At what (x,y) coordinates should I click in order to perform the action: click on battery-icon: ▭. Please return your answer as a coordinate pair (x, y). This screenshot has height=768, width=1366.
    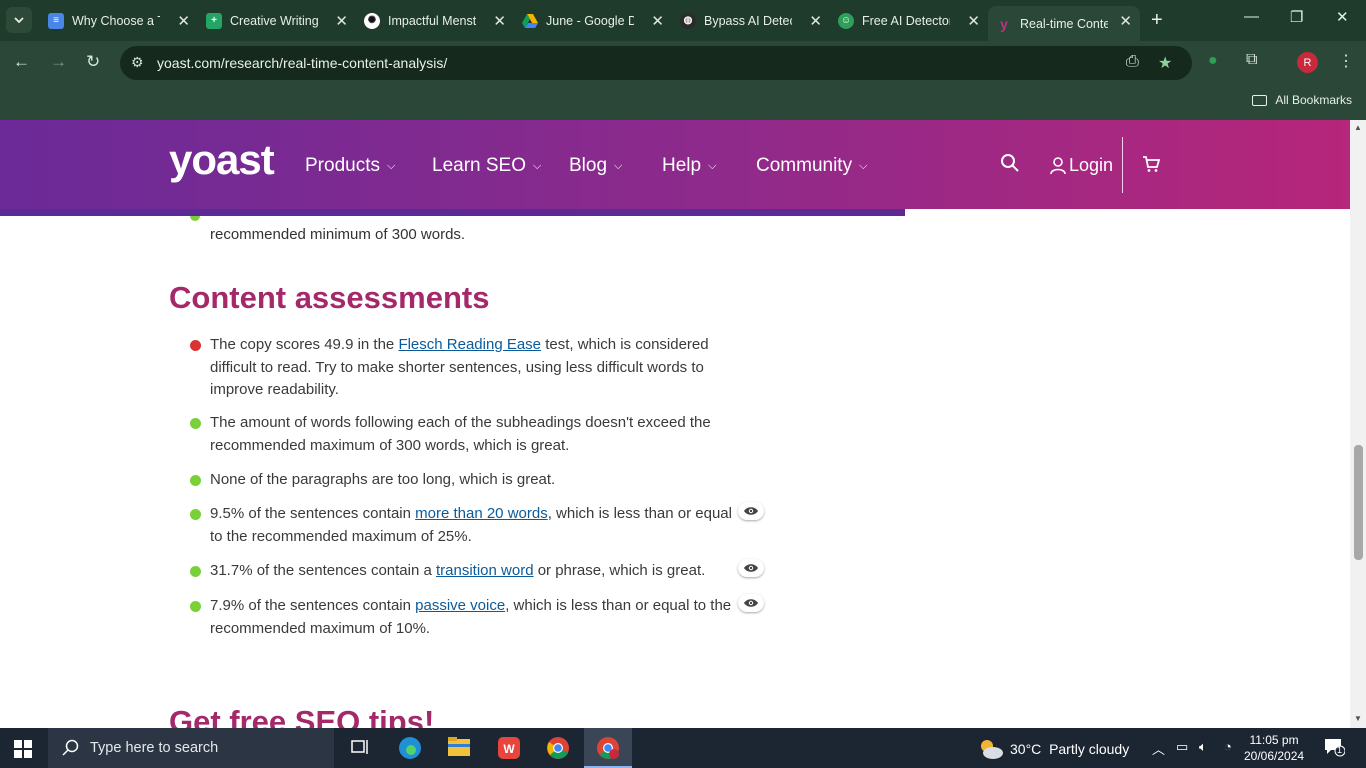
    Looking at the image, I should click on (1182, 747).